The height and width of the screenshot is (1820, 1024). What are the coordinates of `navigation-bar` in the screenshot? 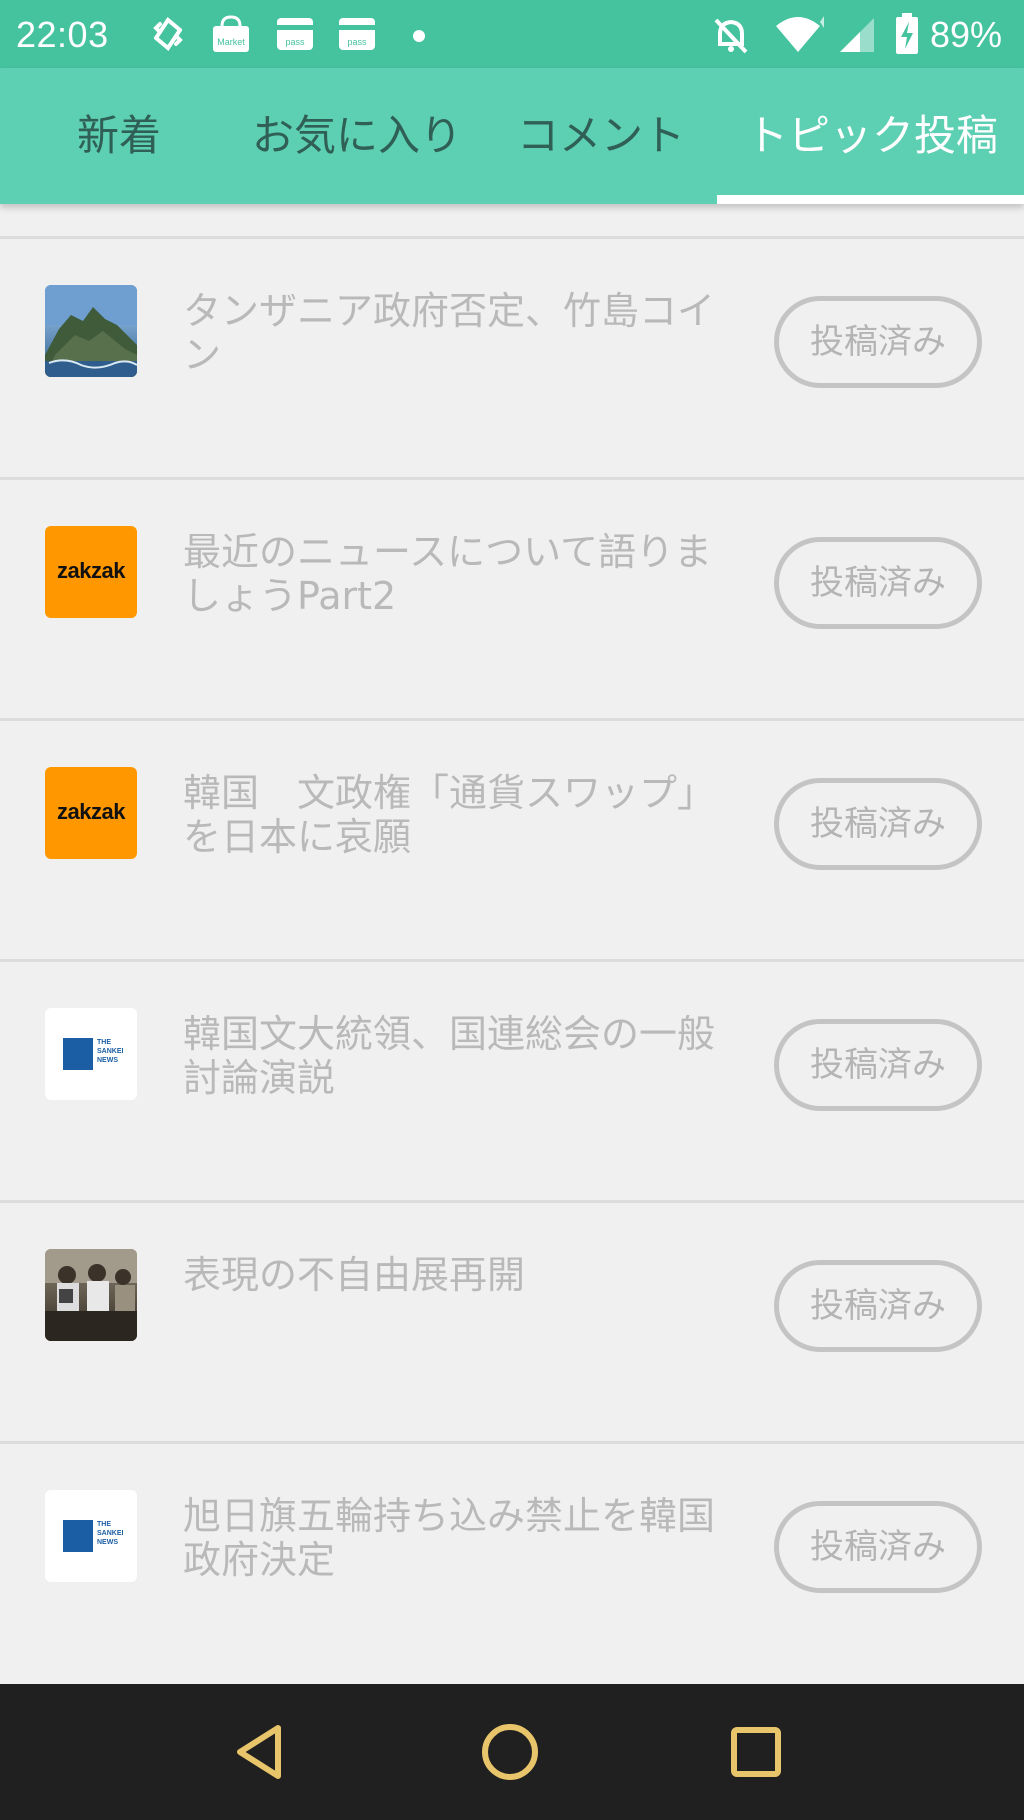 It's located at (512, 1752).